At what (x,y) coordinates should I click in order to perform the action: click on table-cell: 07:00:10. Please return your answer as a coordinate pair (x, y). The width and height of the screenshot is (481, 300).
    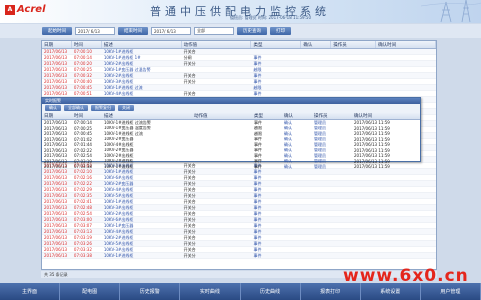
    Looking at the image, I should click on (82, 51).